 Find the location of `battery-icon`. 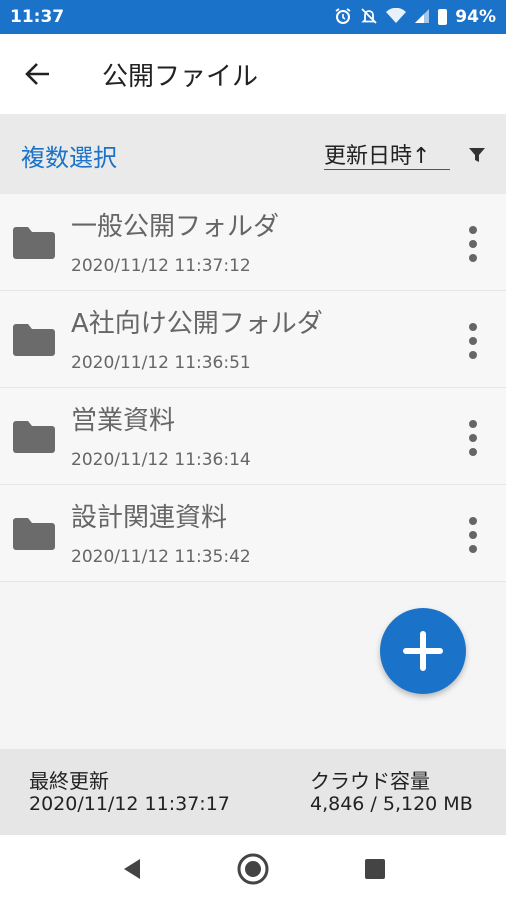

battery-icon is located at coordinates (443, 17).